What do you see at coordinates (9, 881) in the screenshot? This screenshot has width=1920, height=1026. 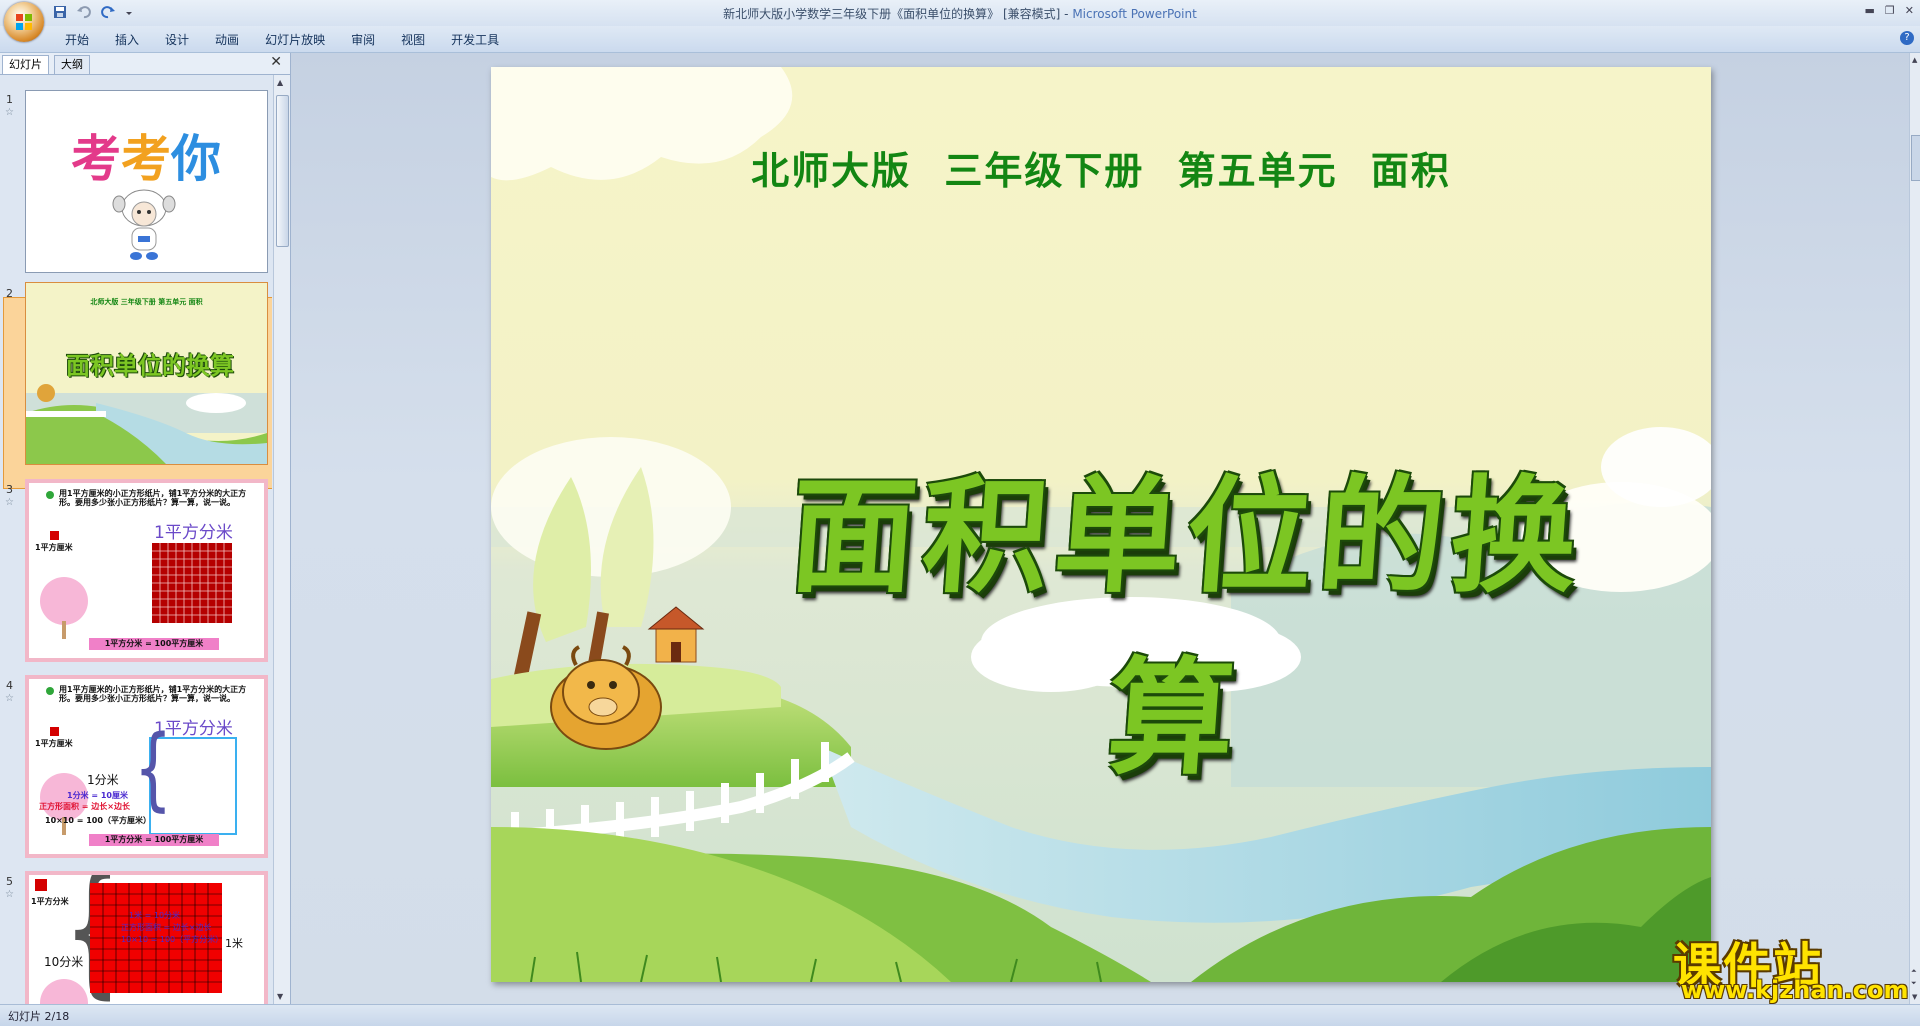 I see `thumb-number: 5` at bounding box center [9, 881].